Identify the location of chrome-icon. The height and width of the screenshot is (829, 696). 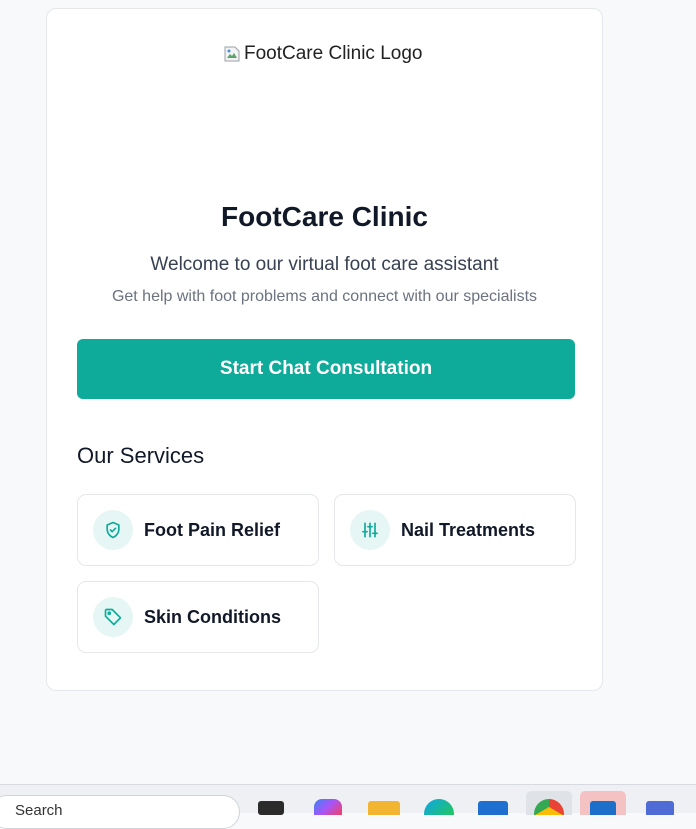
(549, 803).